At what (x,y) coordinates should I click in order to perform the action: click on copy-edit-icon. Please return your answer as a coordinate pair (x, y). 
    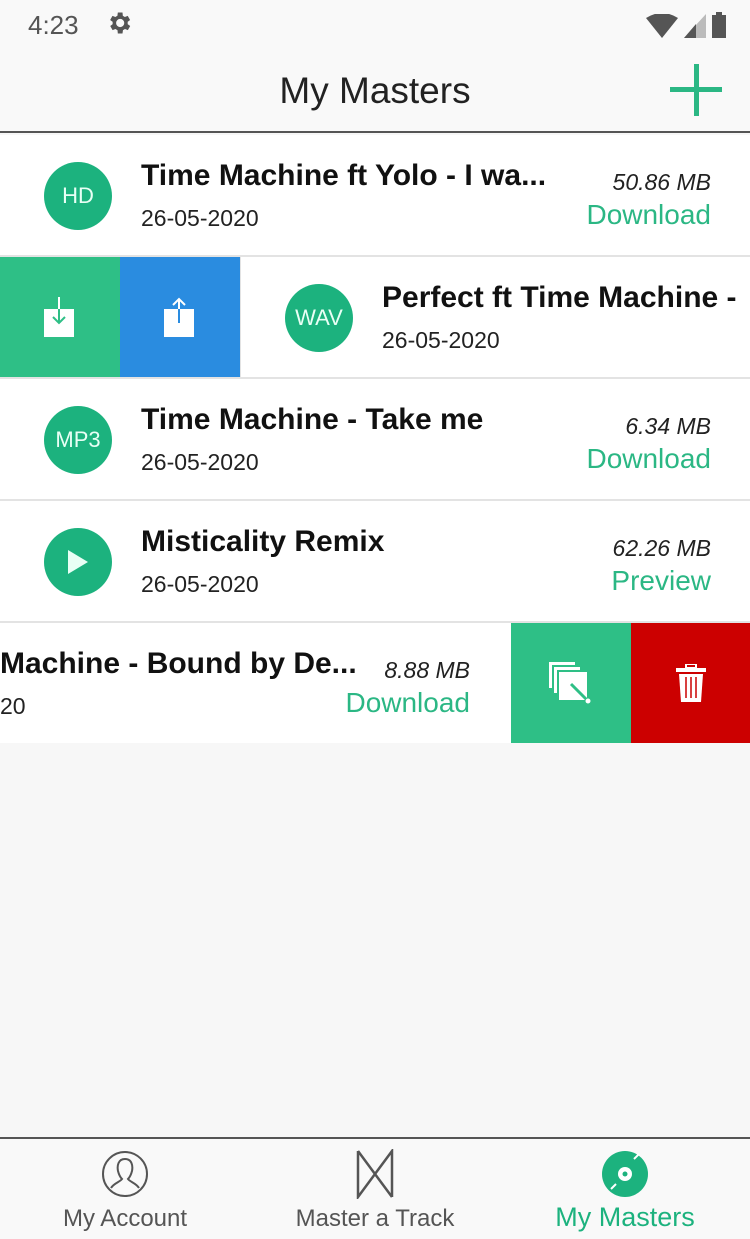
    Looking at the image, I should click on (570, 683).